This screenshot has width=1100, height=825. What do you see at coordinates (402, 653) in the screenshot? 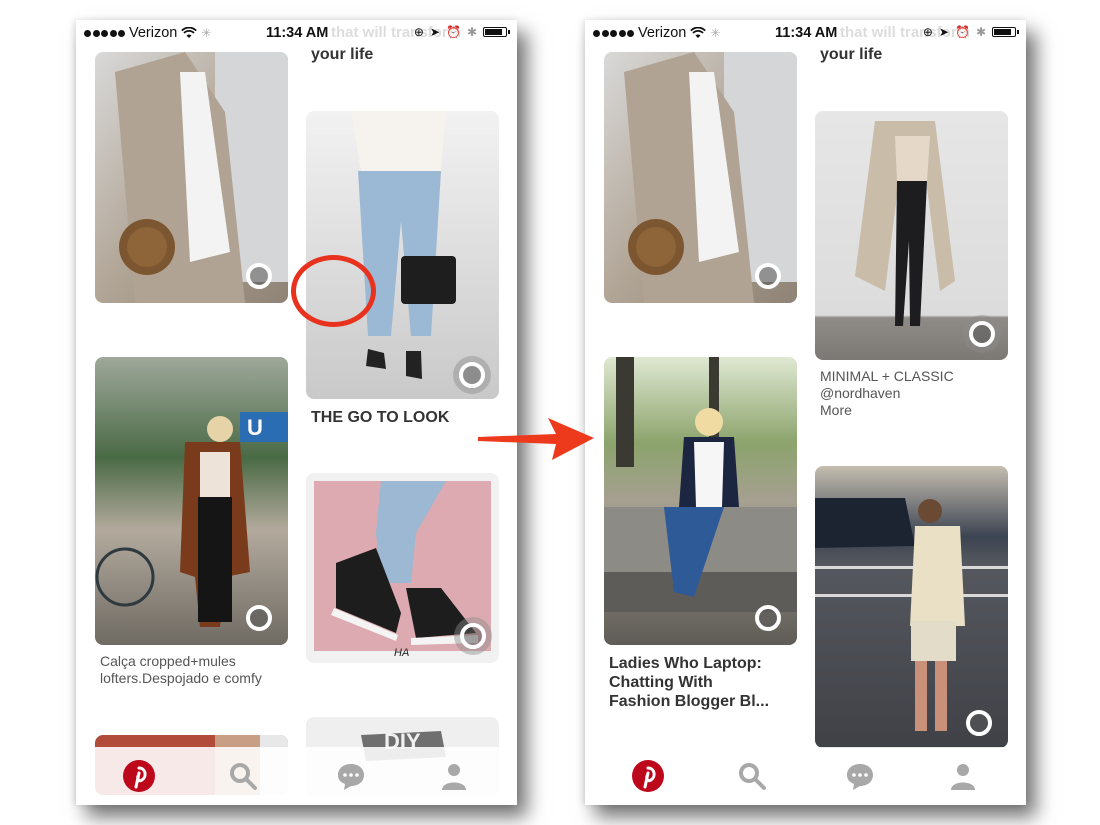
I see `artist-signature: HA` at bounding box center [402, 653].